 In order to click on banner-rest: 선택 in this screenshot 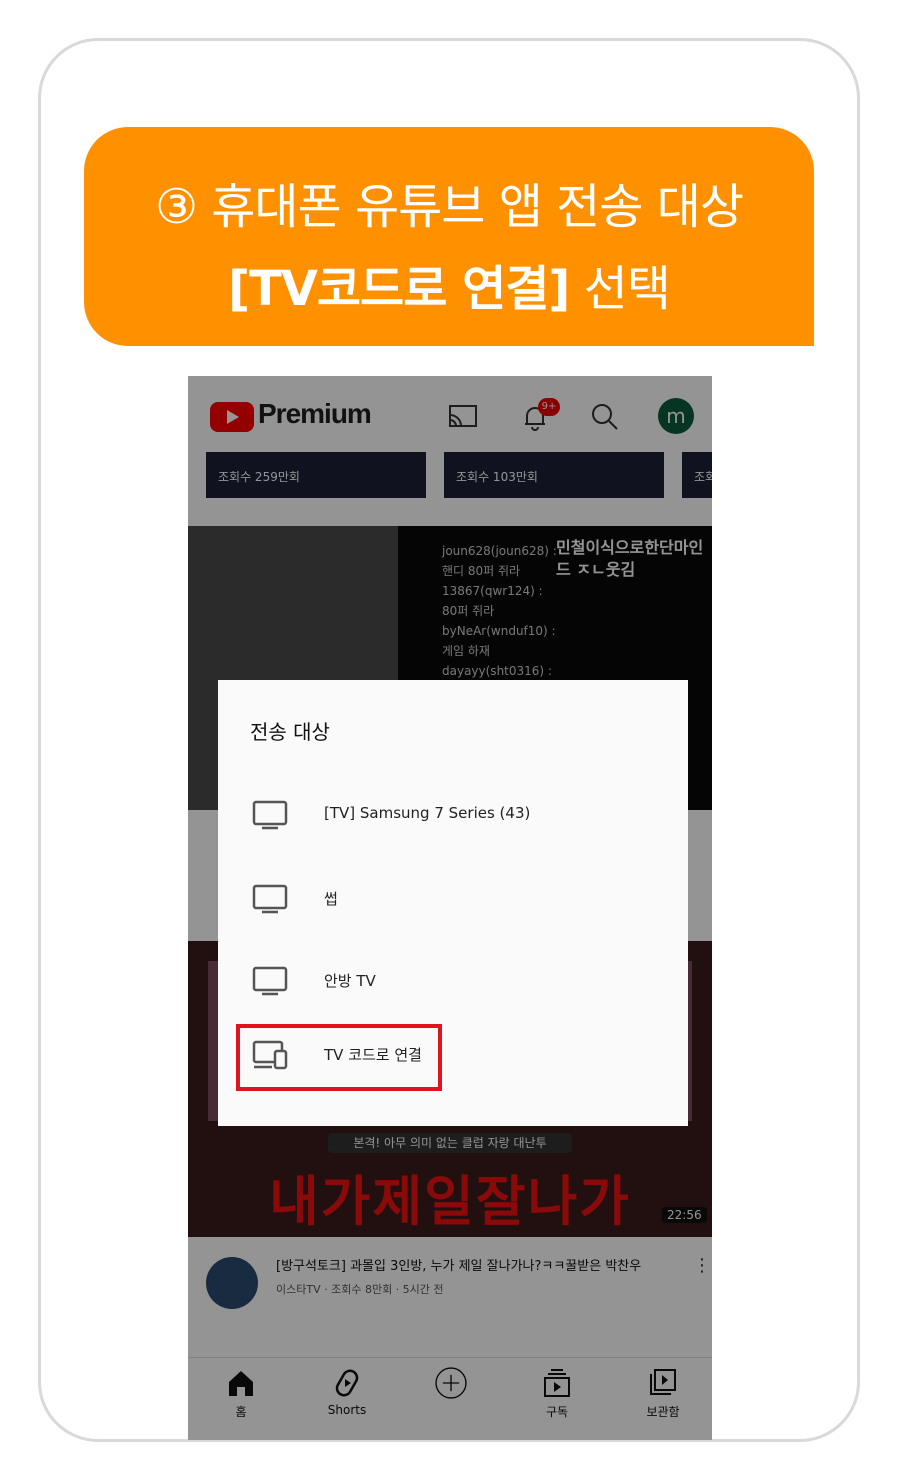, I will do `click(620, 289)`.